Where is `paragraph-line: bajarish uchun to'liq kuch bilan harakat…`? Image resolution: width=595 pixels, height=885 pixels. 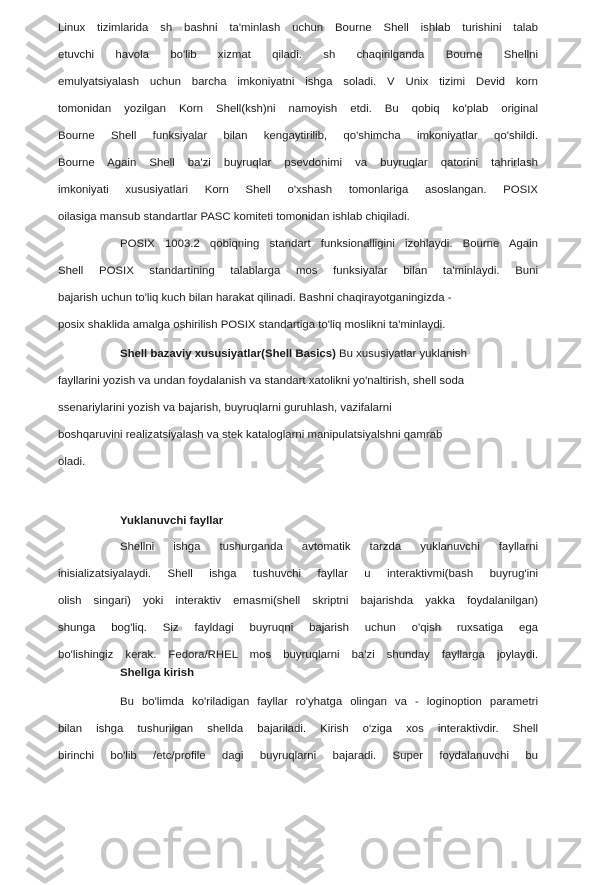
paragraph-line: bajarish uchun to'liq kuch bilan harakat… is located at coordinates (255, 298).